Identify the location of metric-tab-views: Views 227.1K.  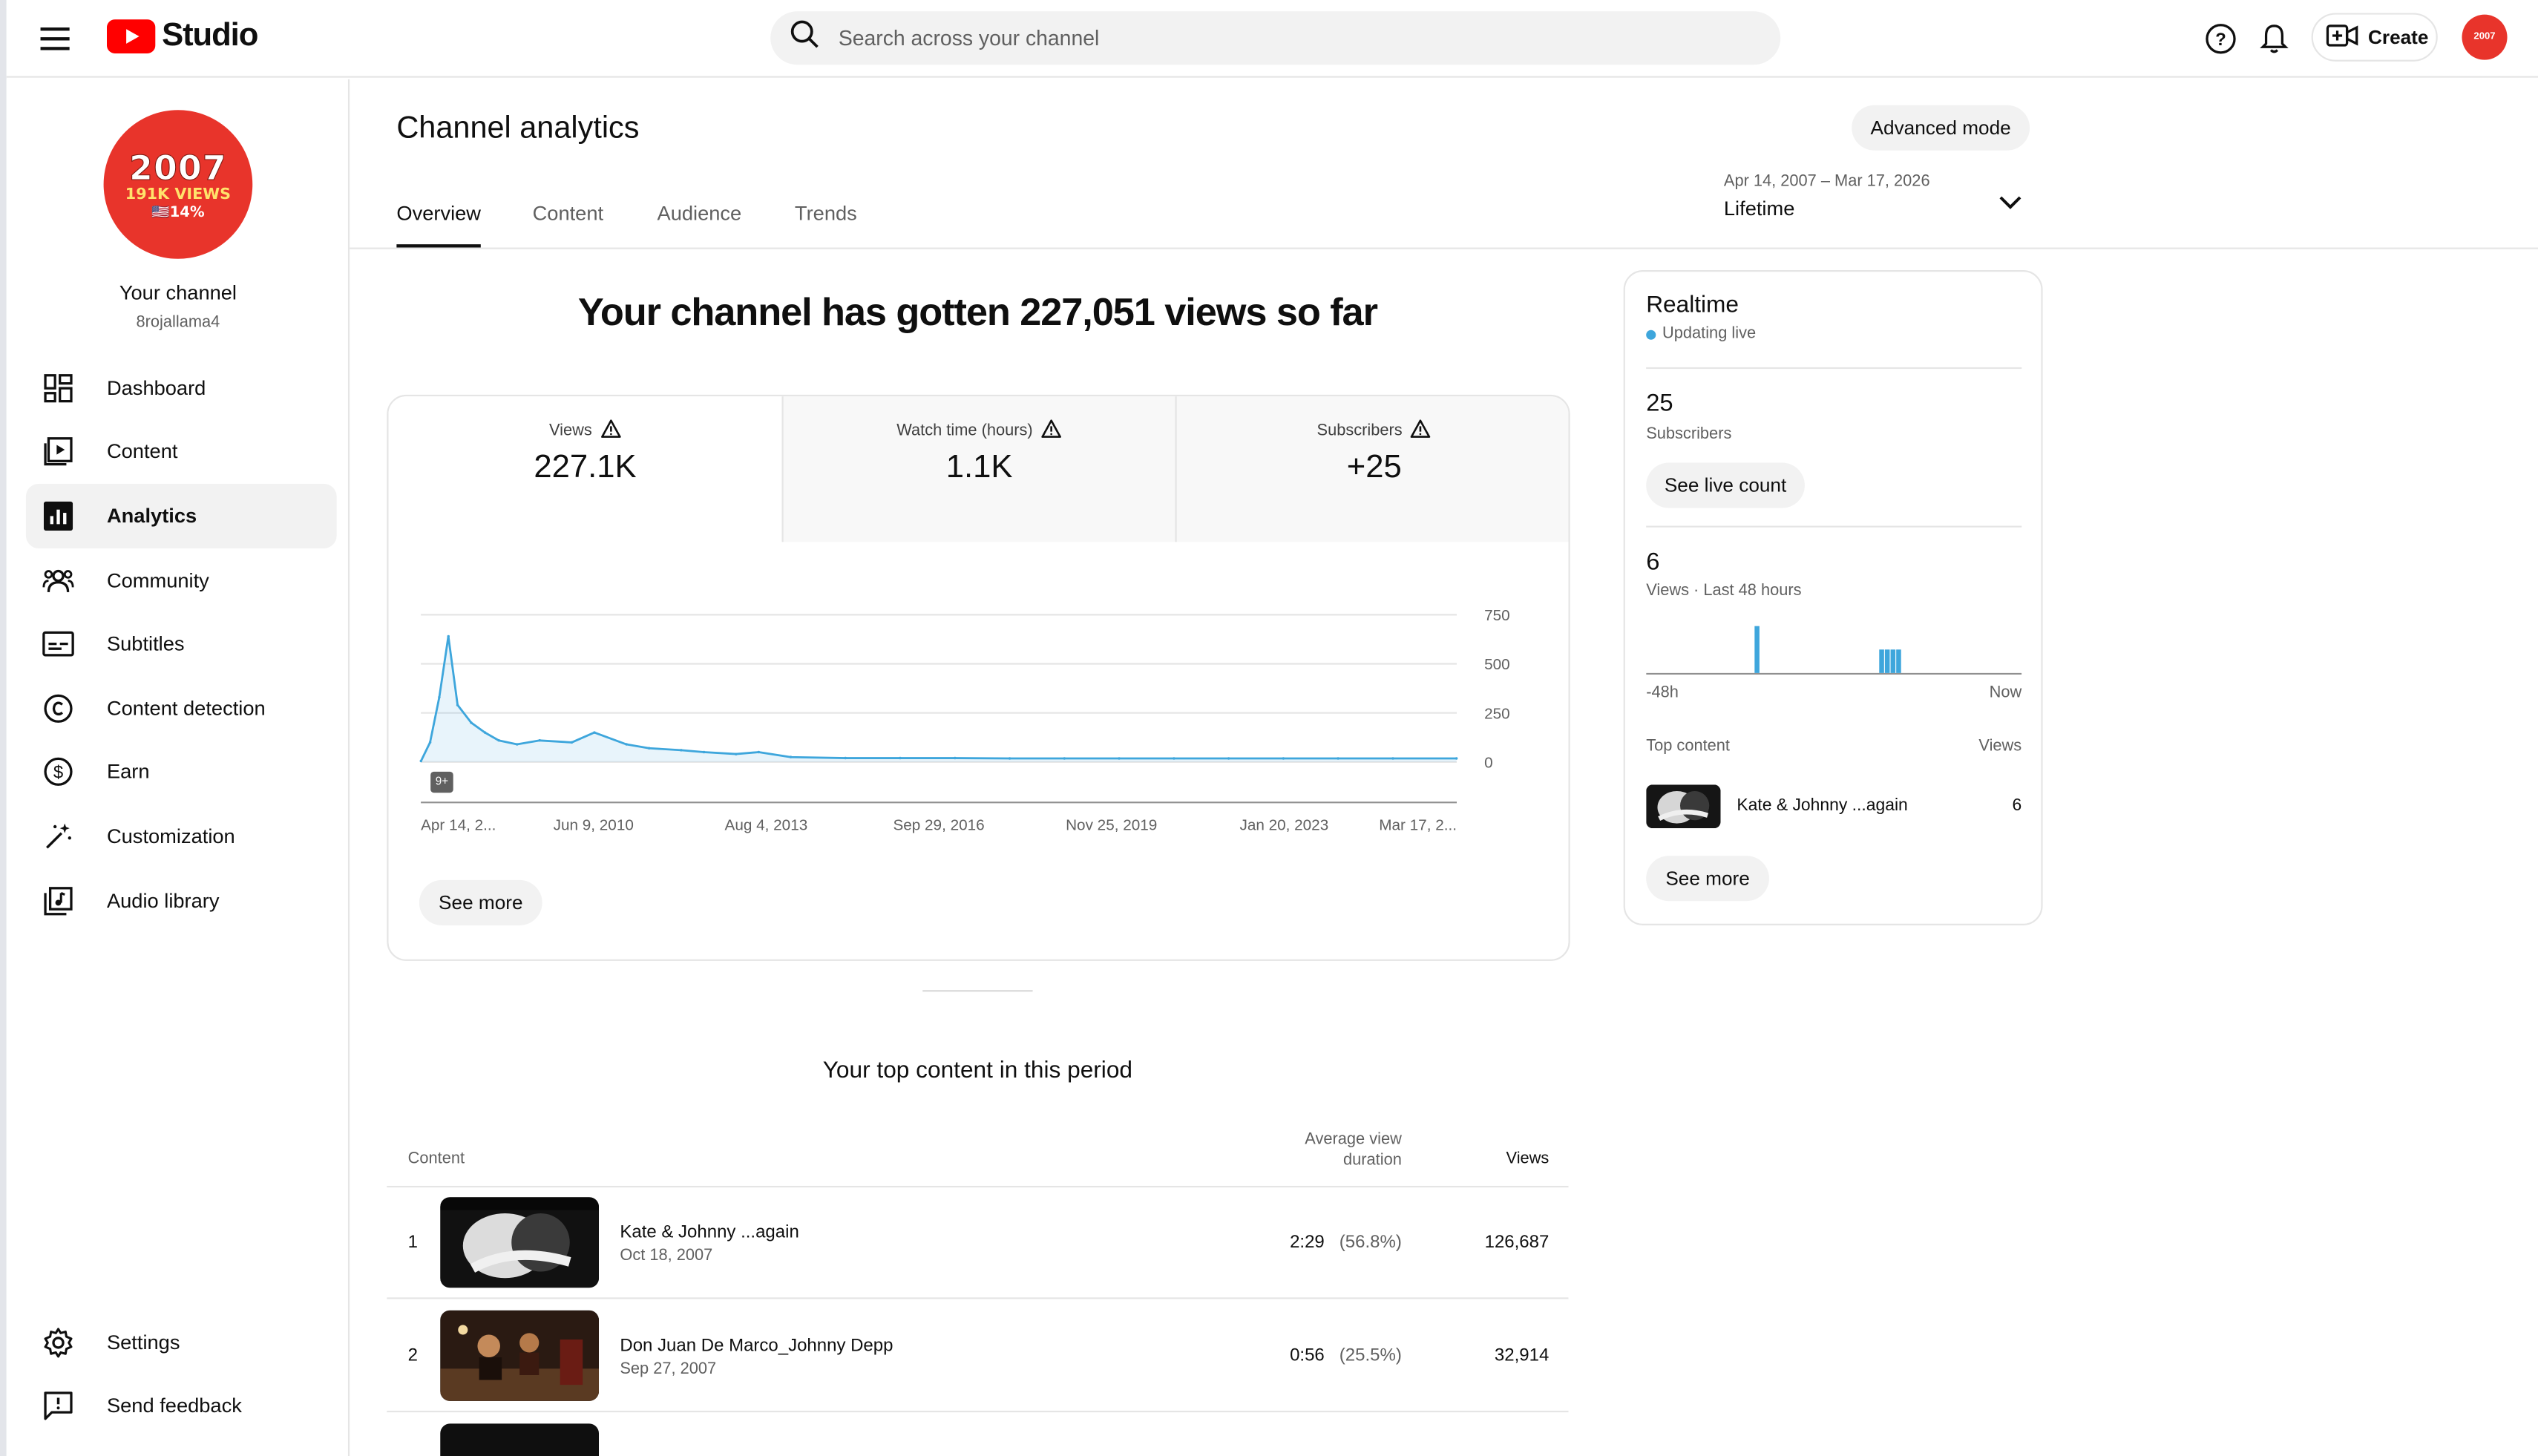
(585, 469).